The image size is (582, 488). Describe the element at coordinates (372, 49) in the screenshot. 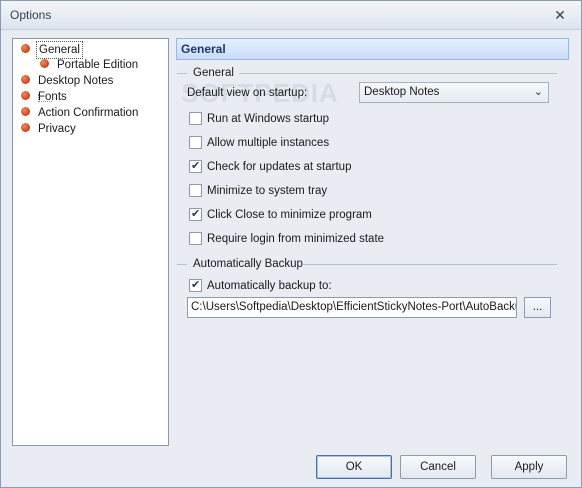

I see `page-header: General` at that location.